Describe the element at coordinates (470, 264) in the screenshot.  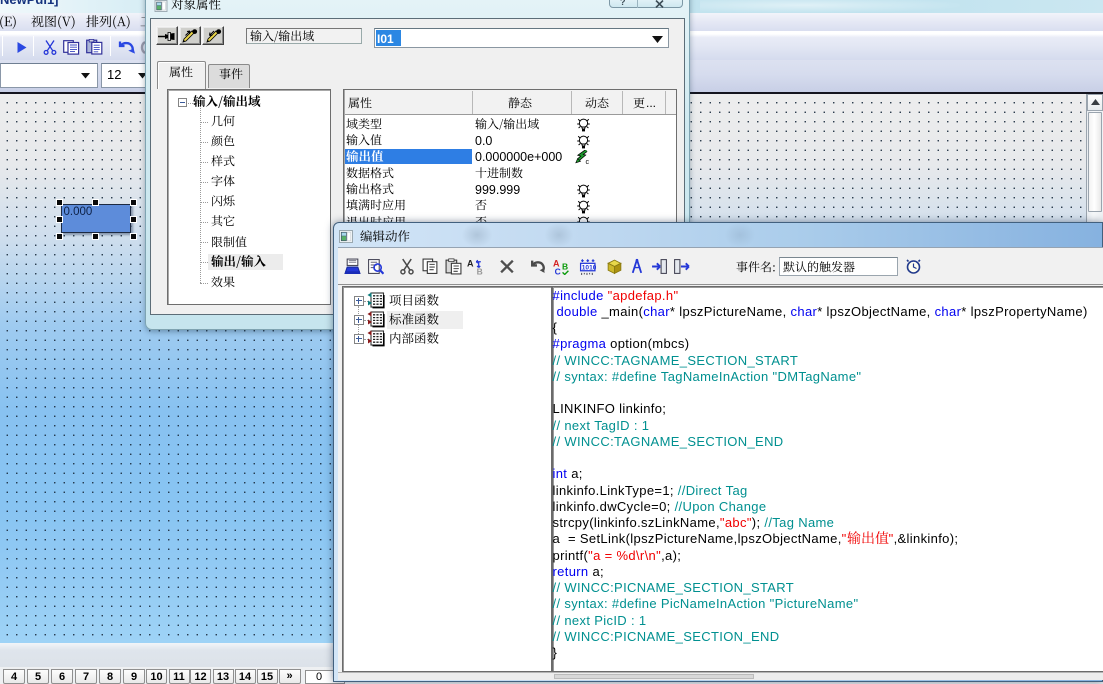
I see `svg-text: A` at that location.